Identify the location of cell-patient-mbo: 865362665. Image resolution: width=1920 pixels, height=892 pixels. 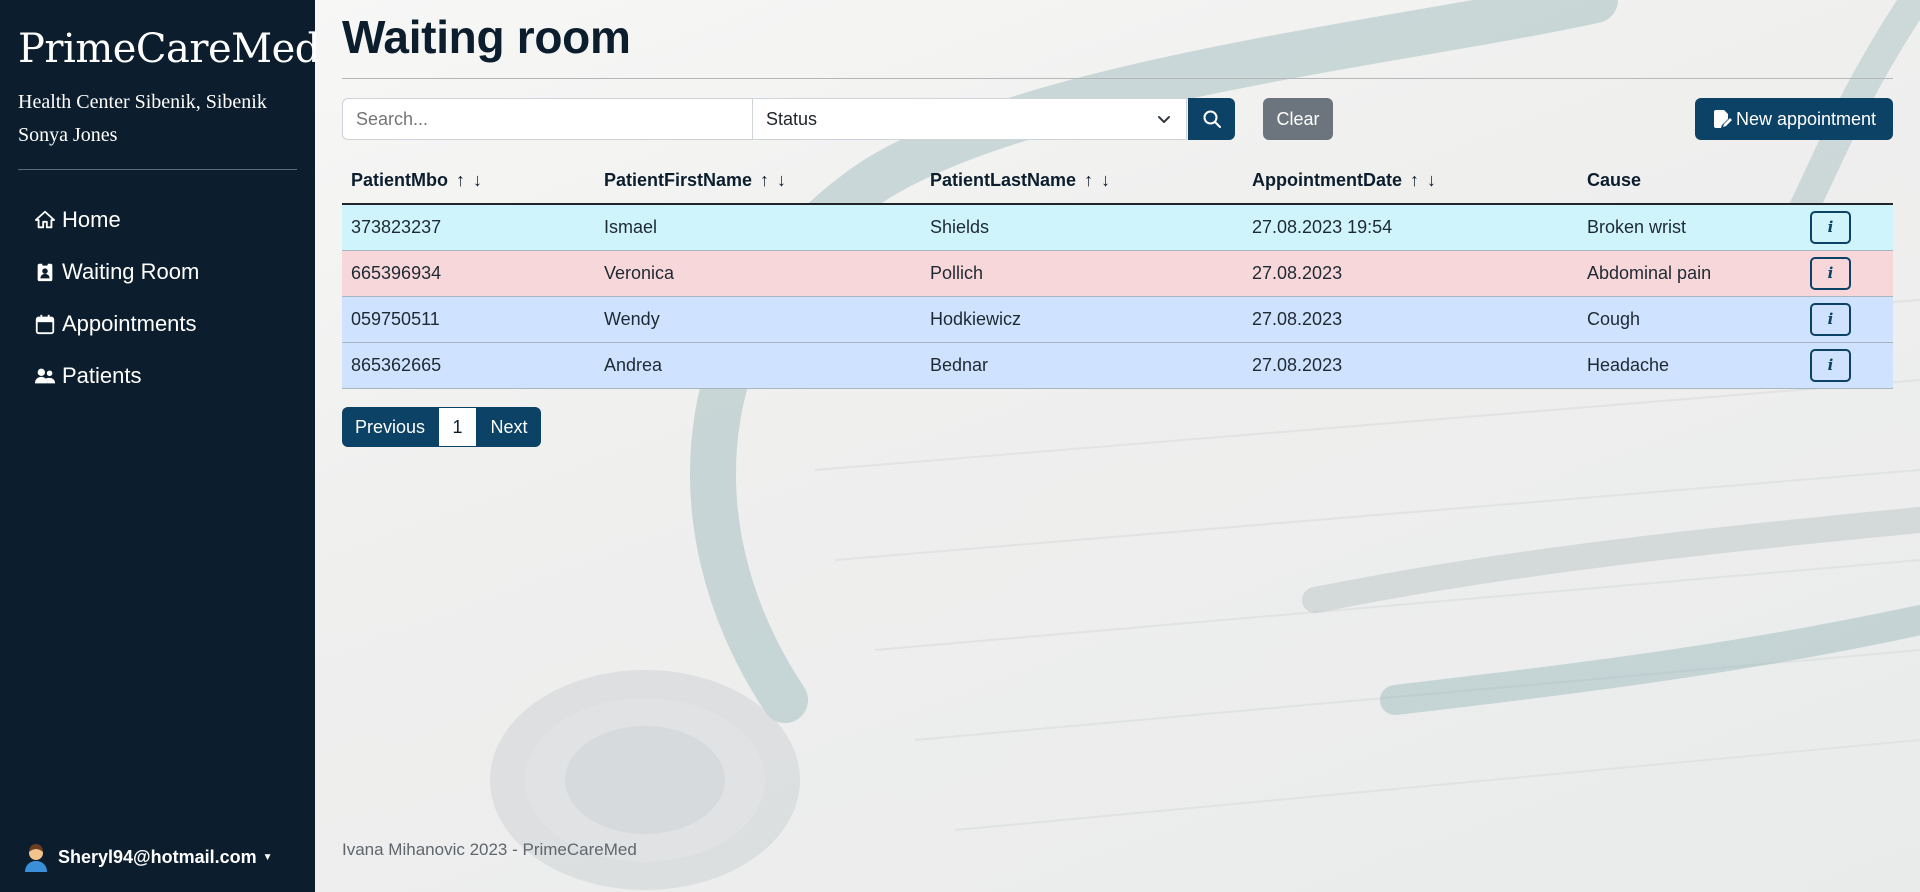
(468, 365).